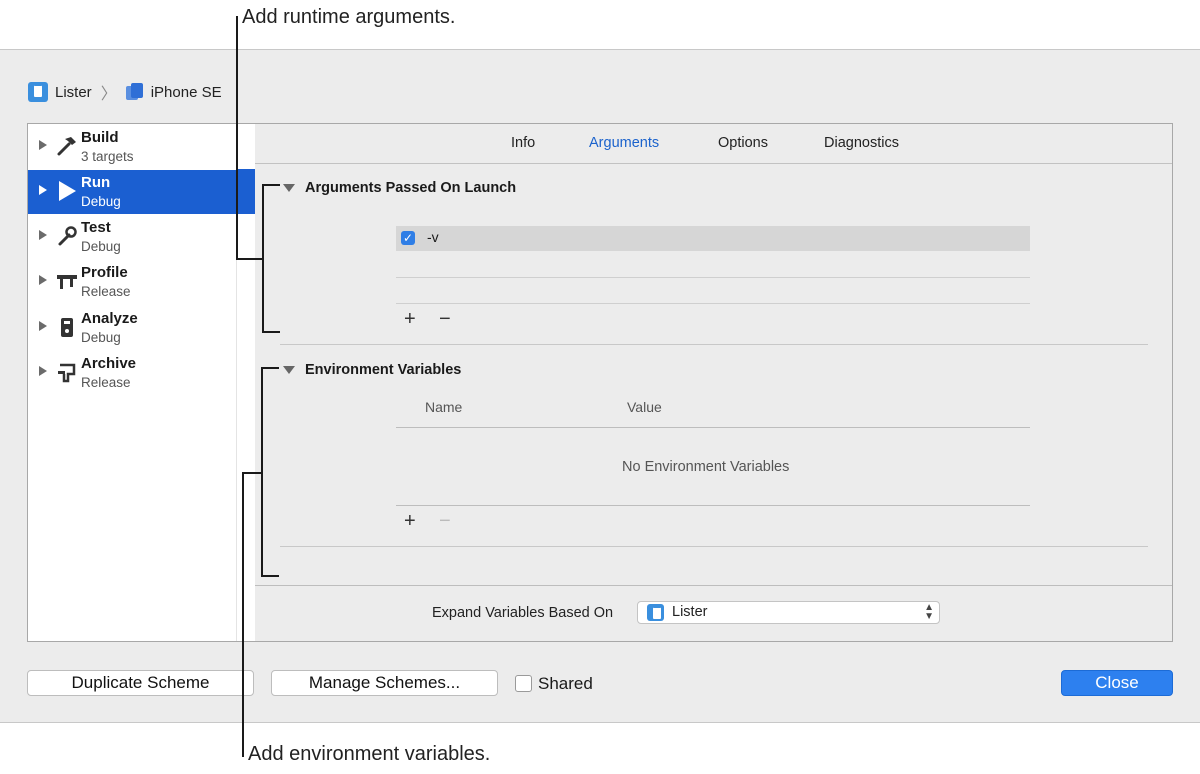 This screenshot has width=1200, height=774. I want to click on tab-diagnostics: Diagnostics, so click(861, 143).